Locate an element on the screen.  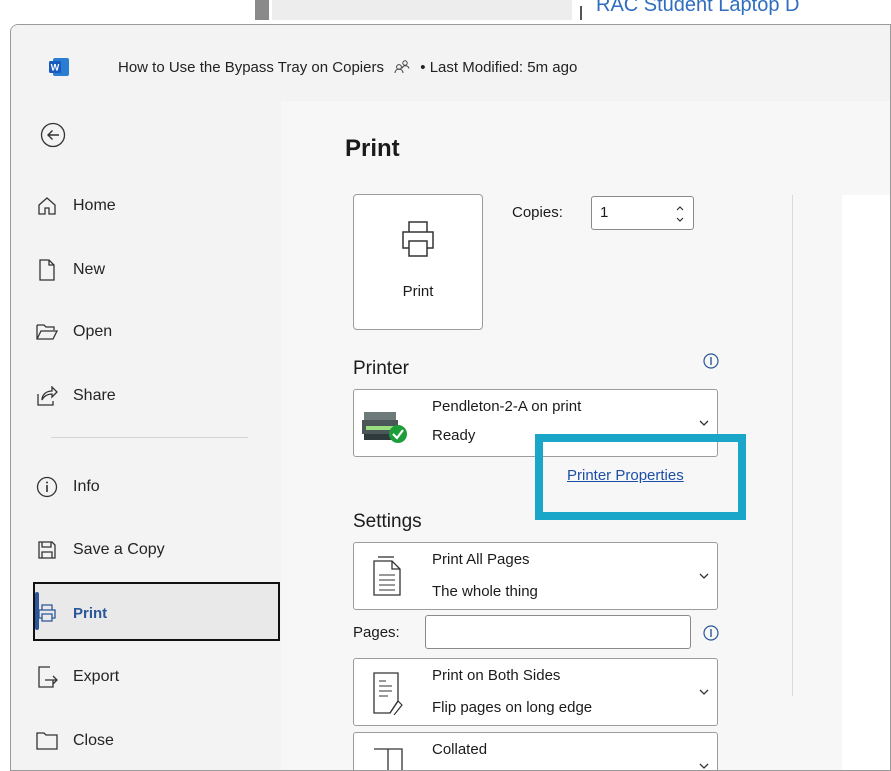
sidebar-item-close: Close is located at coordinates (156, 741).